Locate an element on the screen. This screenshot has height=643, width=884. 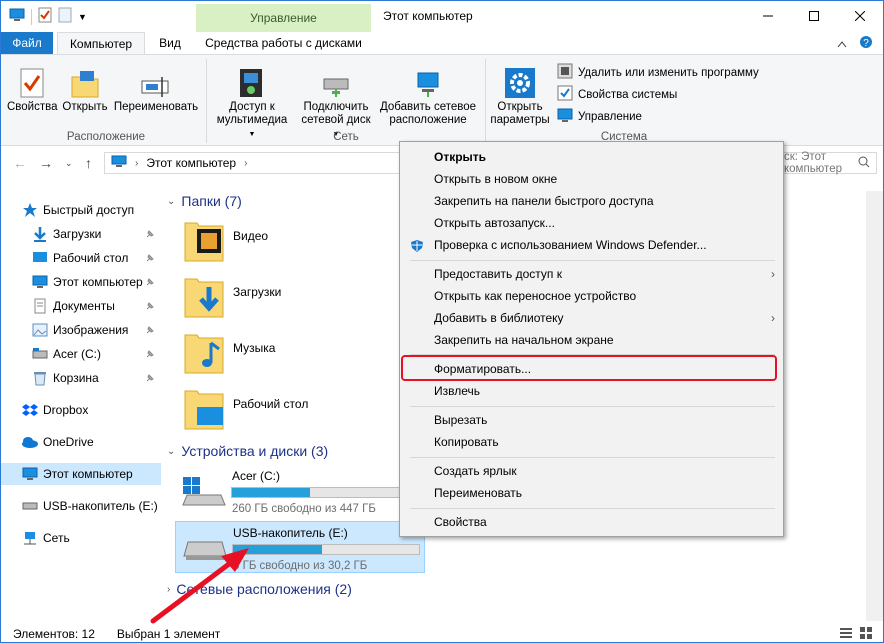
add-network-location-button: Добавить сетевое расположение is located at coordinates (428, 94).